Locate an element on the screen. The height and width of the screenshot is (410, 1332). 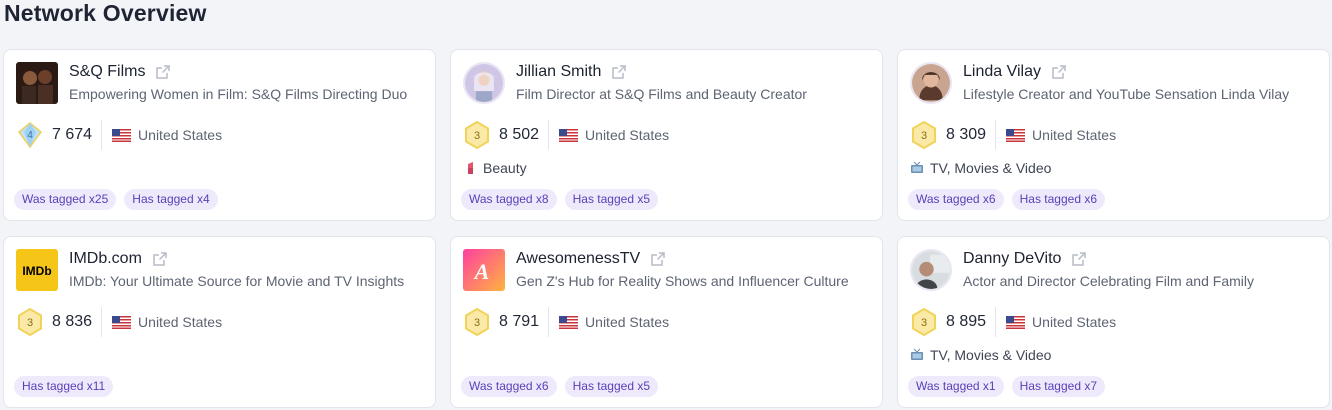
tag-has-tagged: Has tagged x4 is located at coordinates (171, 199).